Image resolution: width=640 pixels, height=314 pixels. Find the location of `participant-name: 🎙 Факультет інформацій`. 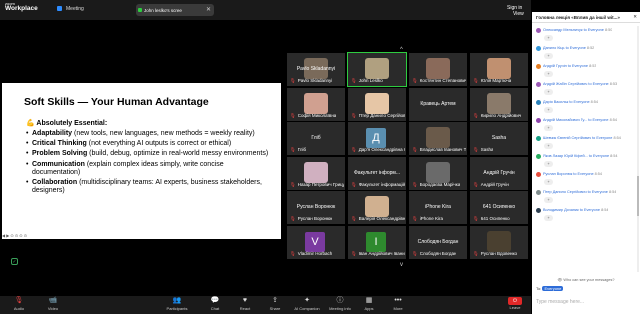

participant-name: 🎙 Факультет інформацій is located at coordinates (378, 184).